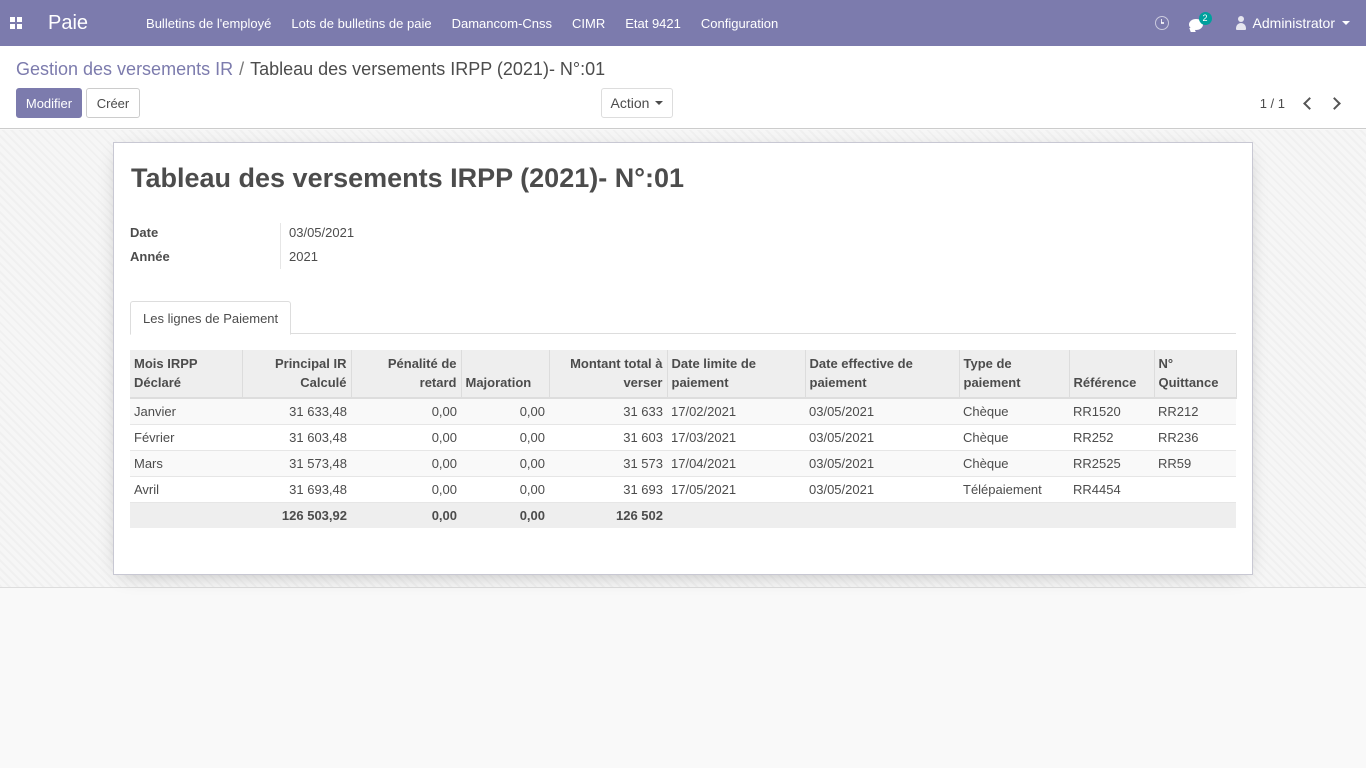  I want to click on menu-item-lots-bulletins: Lots de bulletins de paie, so click(361, 23).